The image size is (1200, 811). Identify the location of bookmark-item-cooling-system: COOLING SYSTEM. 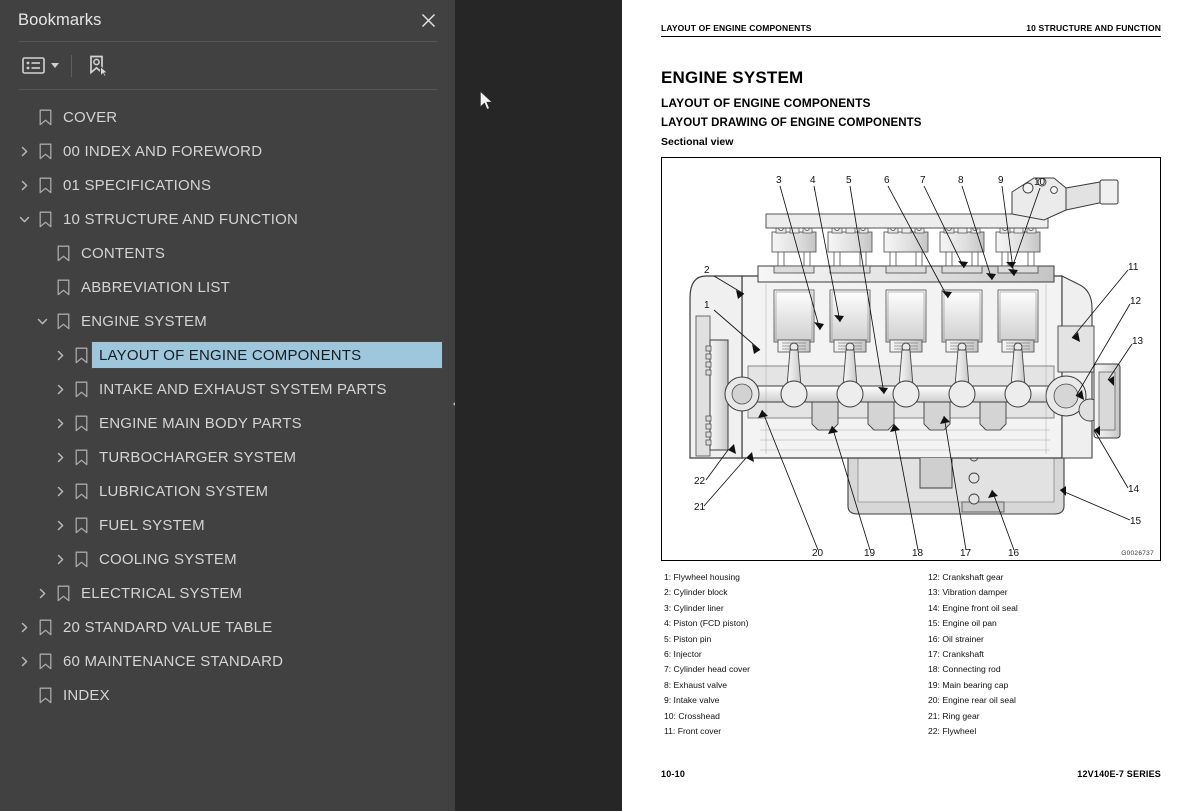
(227, 559).